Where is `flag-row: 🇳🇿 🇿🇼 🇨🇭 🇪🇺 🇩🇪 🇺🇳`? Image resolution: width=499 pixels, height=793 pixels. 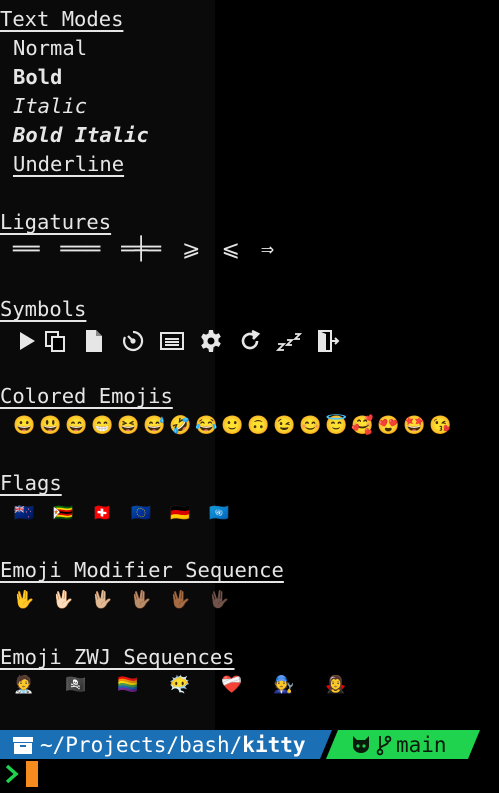 flag-row: 🇳🇿 🇿🇼 🇨🇭 🇪🇺 🇩🇪 🇺🇳 is located at coordinates (121, 512).